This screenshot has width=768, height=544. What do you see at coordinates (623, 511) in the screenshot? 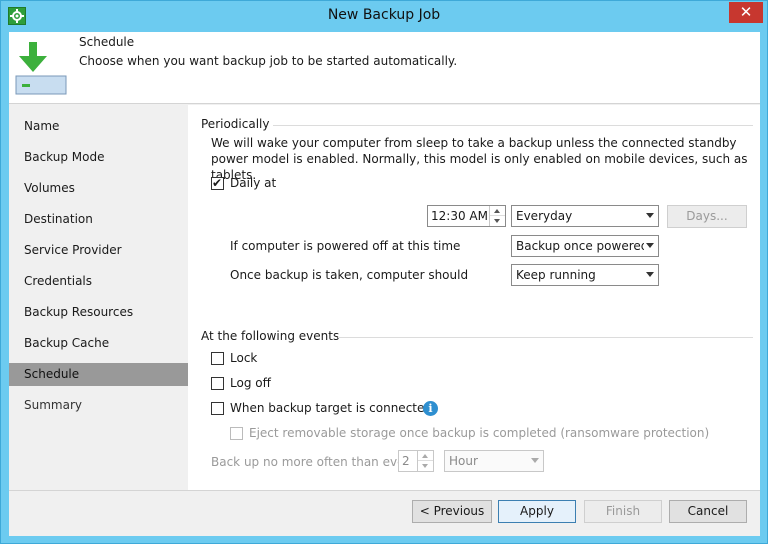
I see `finish-button: Finish` at bounding box center [623, 511].